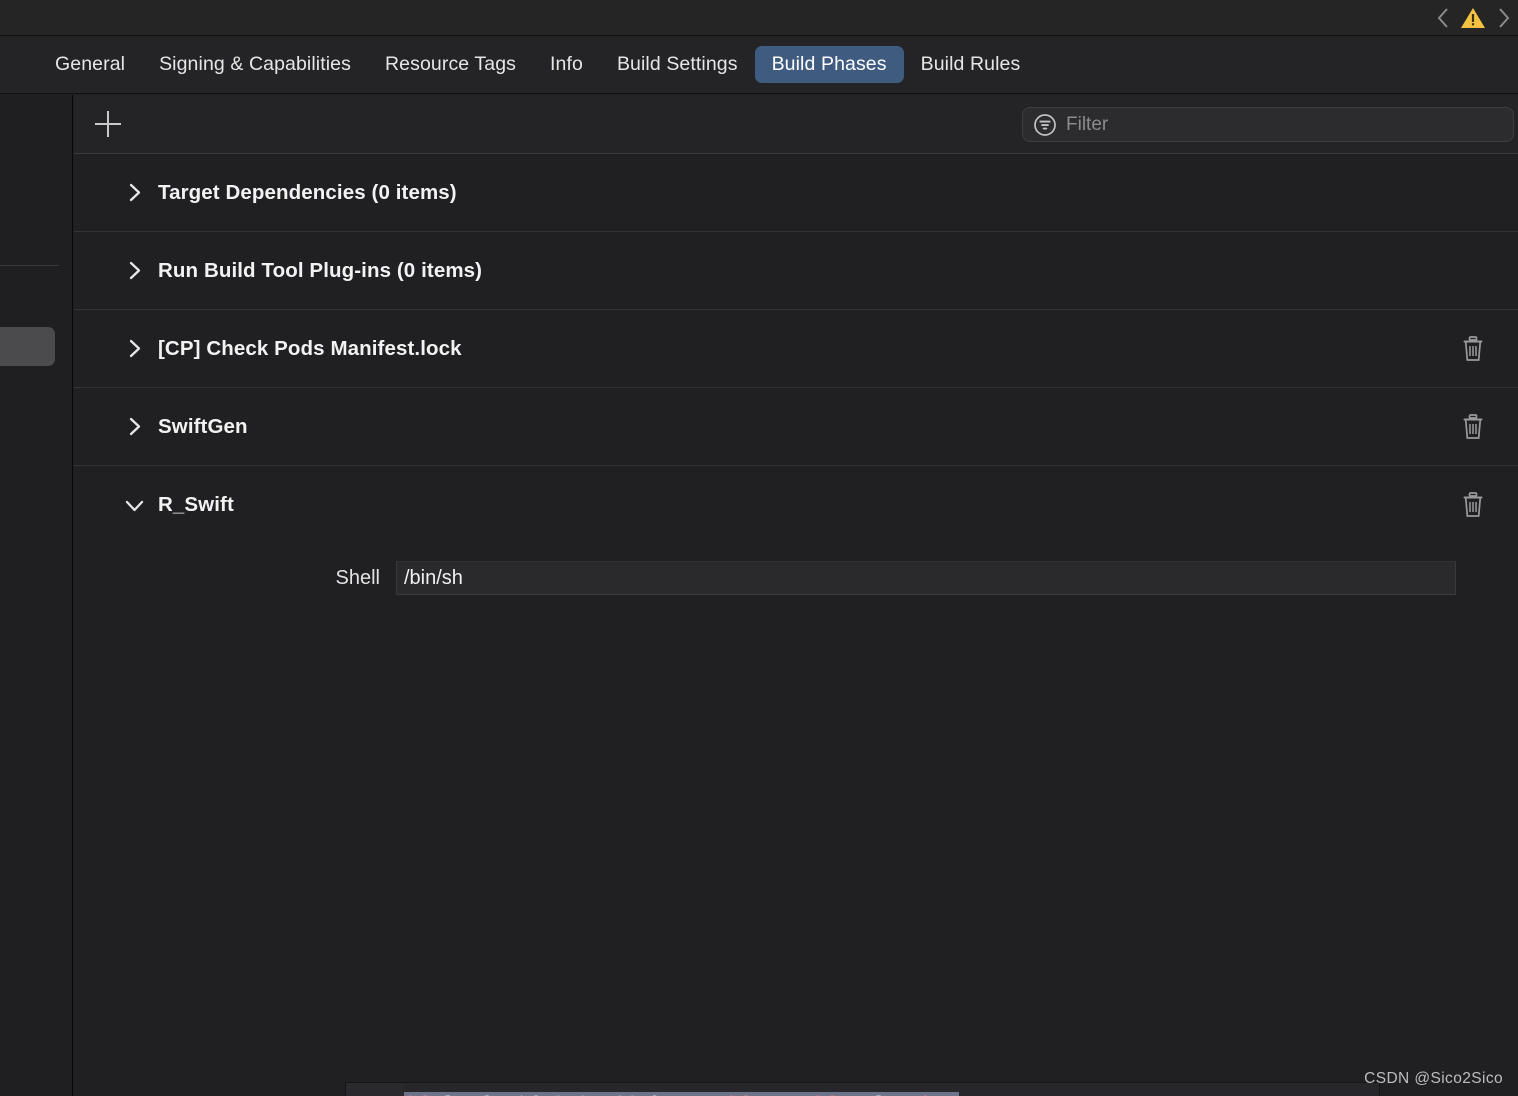 The height and width of the screenshot is (1096, 1518). I want to click on phase-row-run-build-tool-plugins: Run Build Tool Plug-ins (0 items), so click(796, 271).